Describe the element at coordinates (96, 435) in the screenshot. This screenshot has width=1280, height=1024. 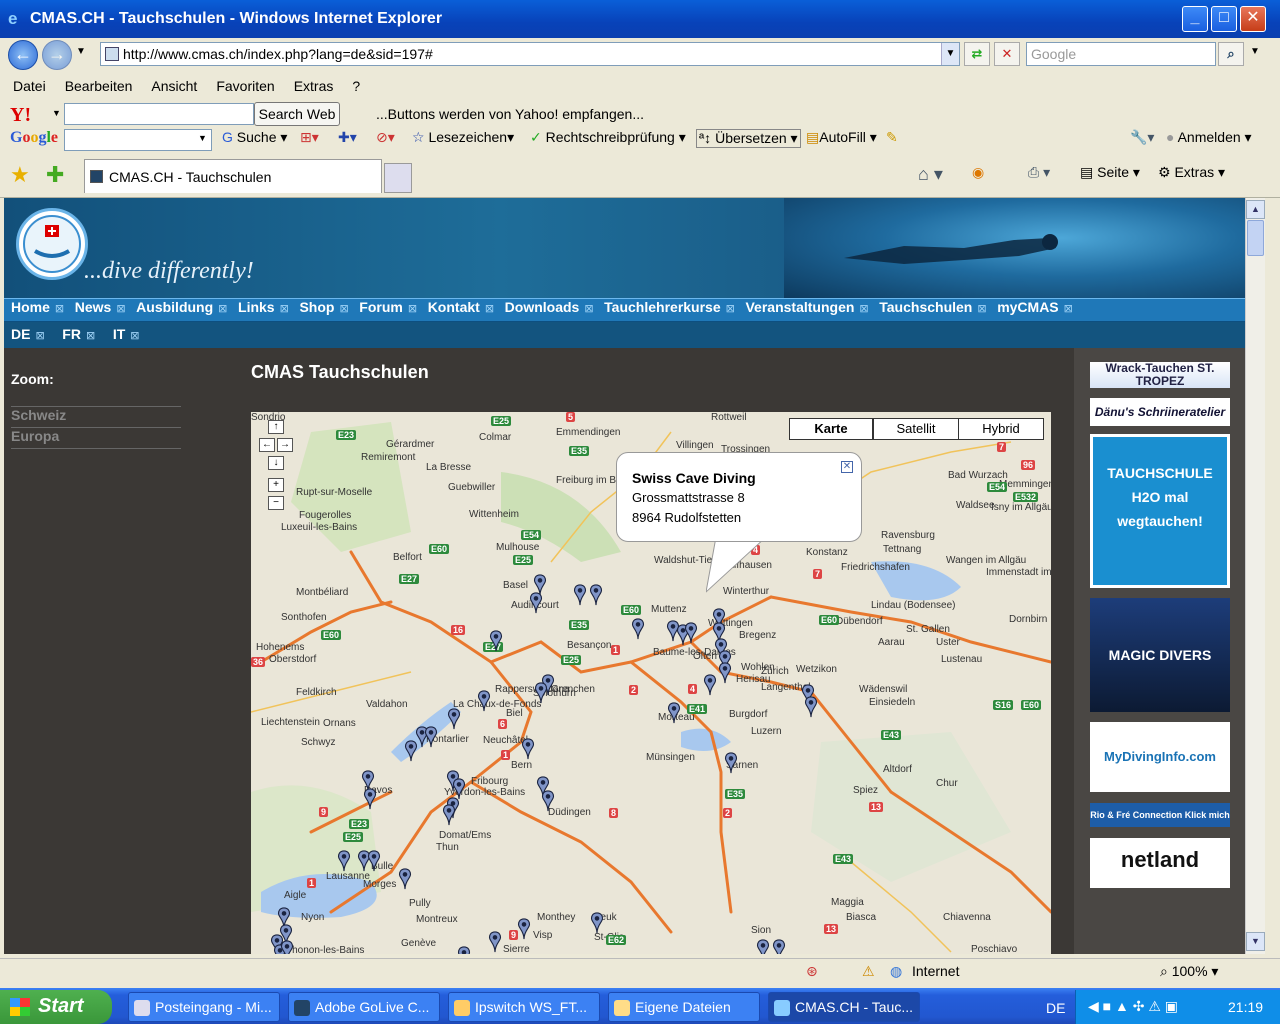
I see `zoom-europa-link: Europa` at that location.